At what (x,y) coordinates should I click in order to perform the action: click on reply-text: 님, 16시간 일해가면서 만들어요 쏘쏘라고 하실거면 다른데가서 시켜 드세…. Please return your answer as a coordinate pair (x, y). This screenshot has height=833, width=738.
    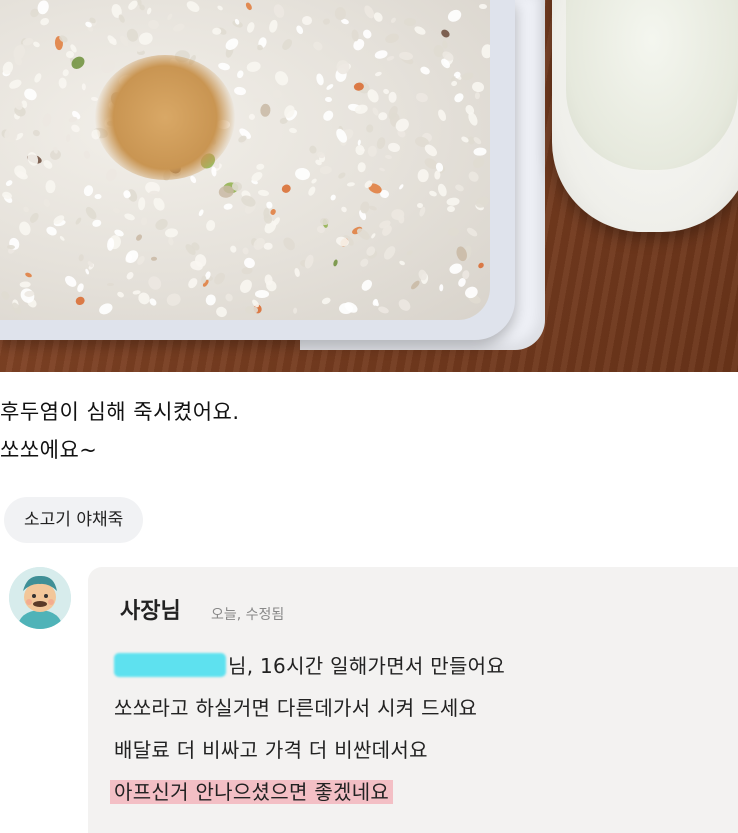
    Looking at the image, I should click on (307, 729).